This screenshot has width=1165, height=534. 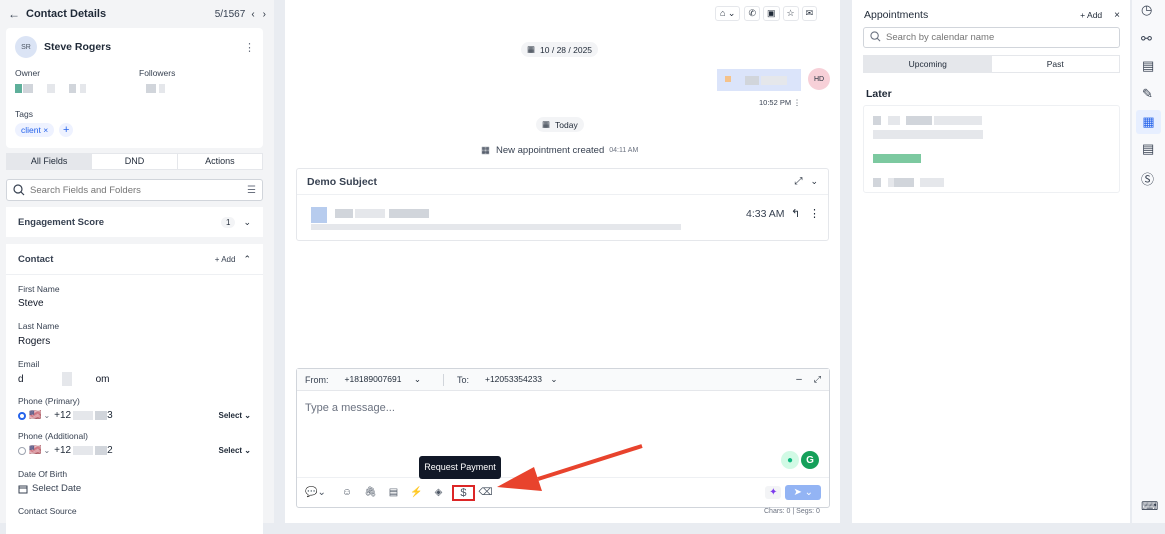 I want to click on left-tabs: All Fields DND Actions, so click(x=134, y=161).